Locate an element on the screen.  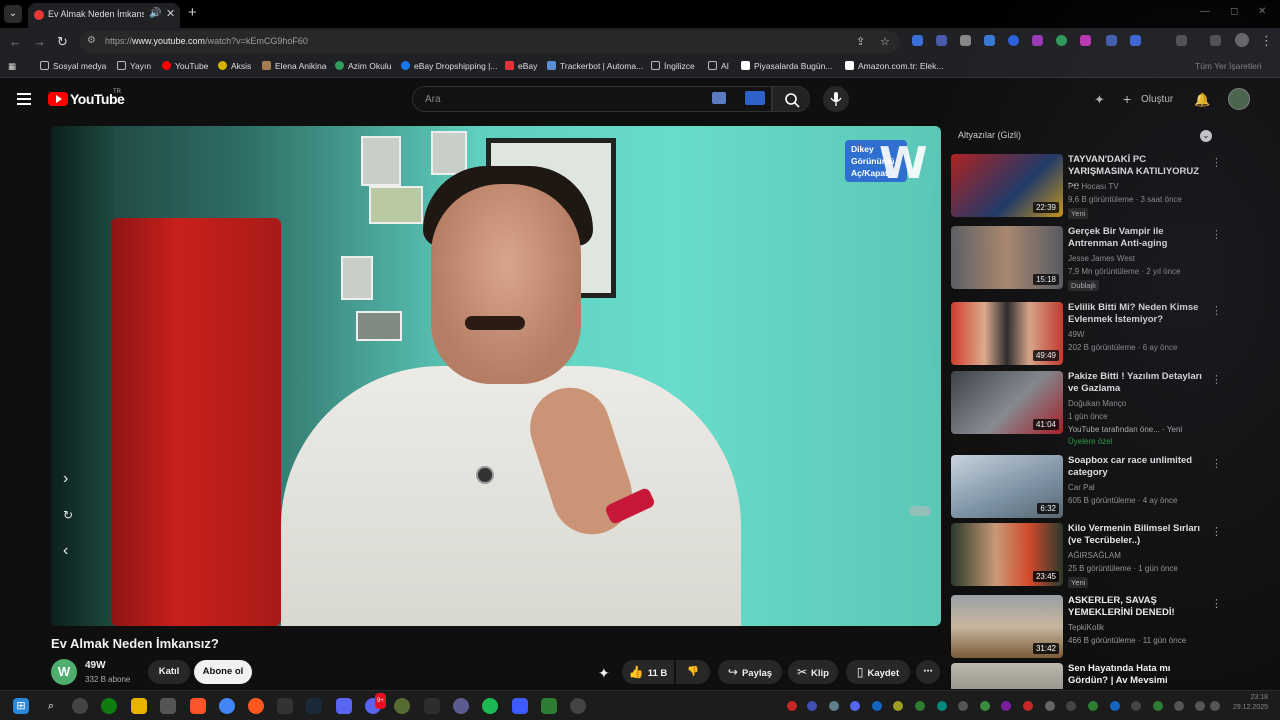
maximize-button: ◻ is located at coordinates (1234, 11).